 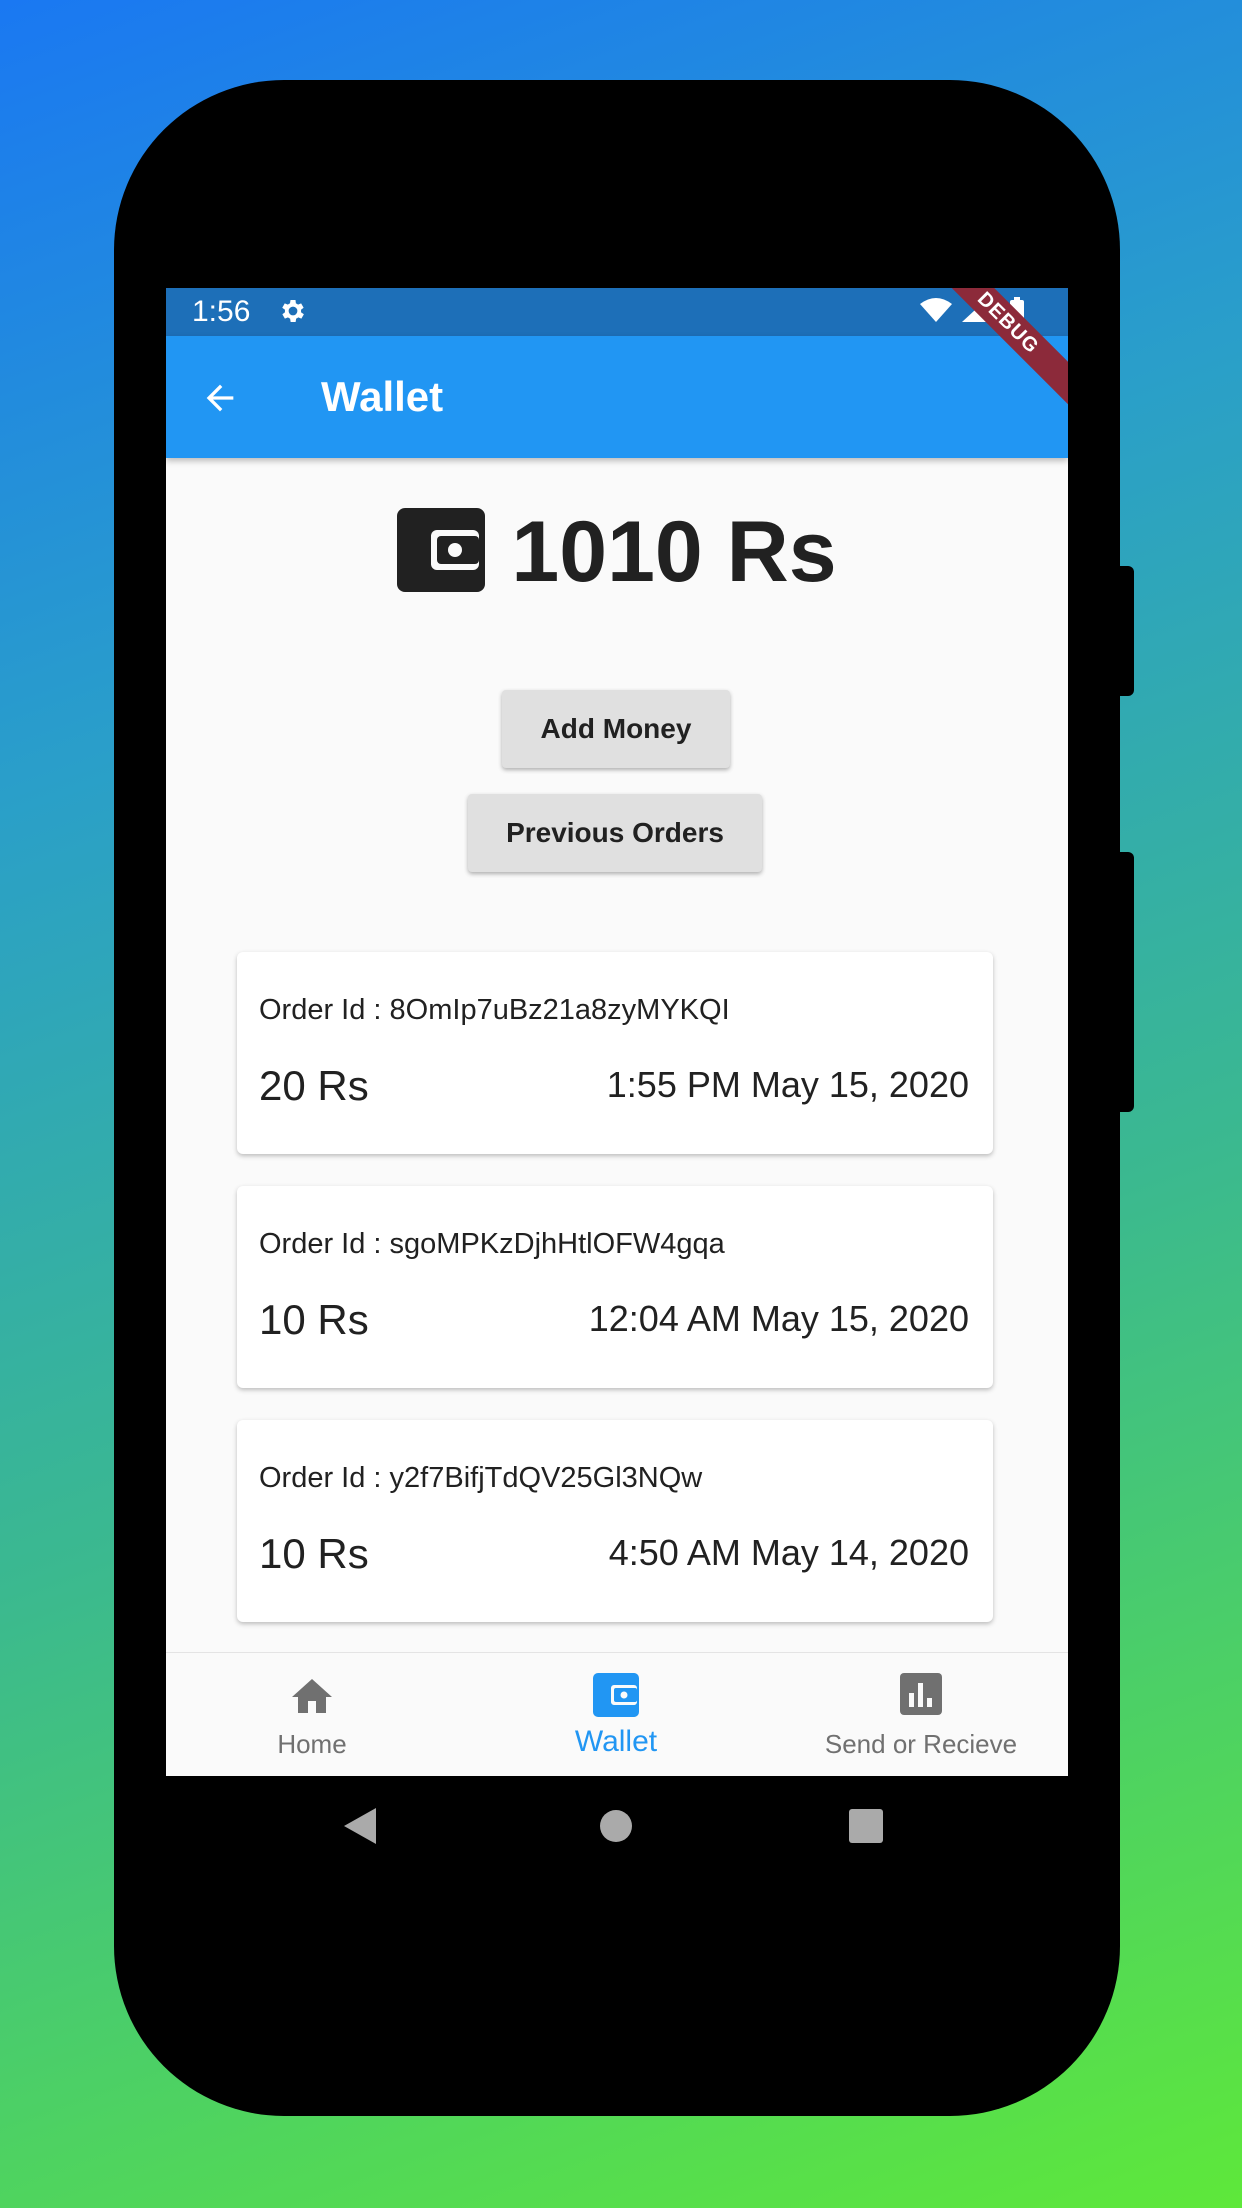 I want to click on nav-item-wallet: Wallet, so click(x=616, y=1714).